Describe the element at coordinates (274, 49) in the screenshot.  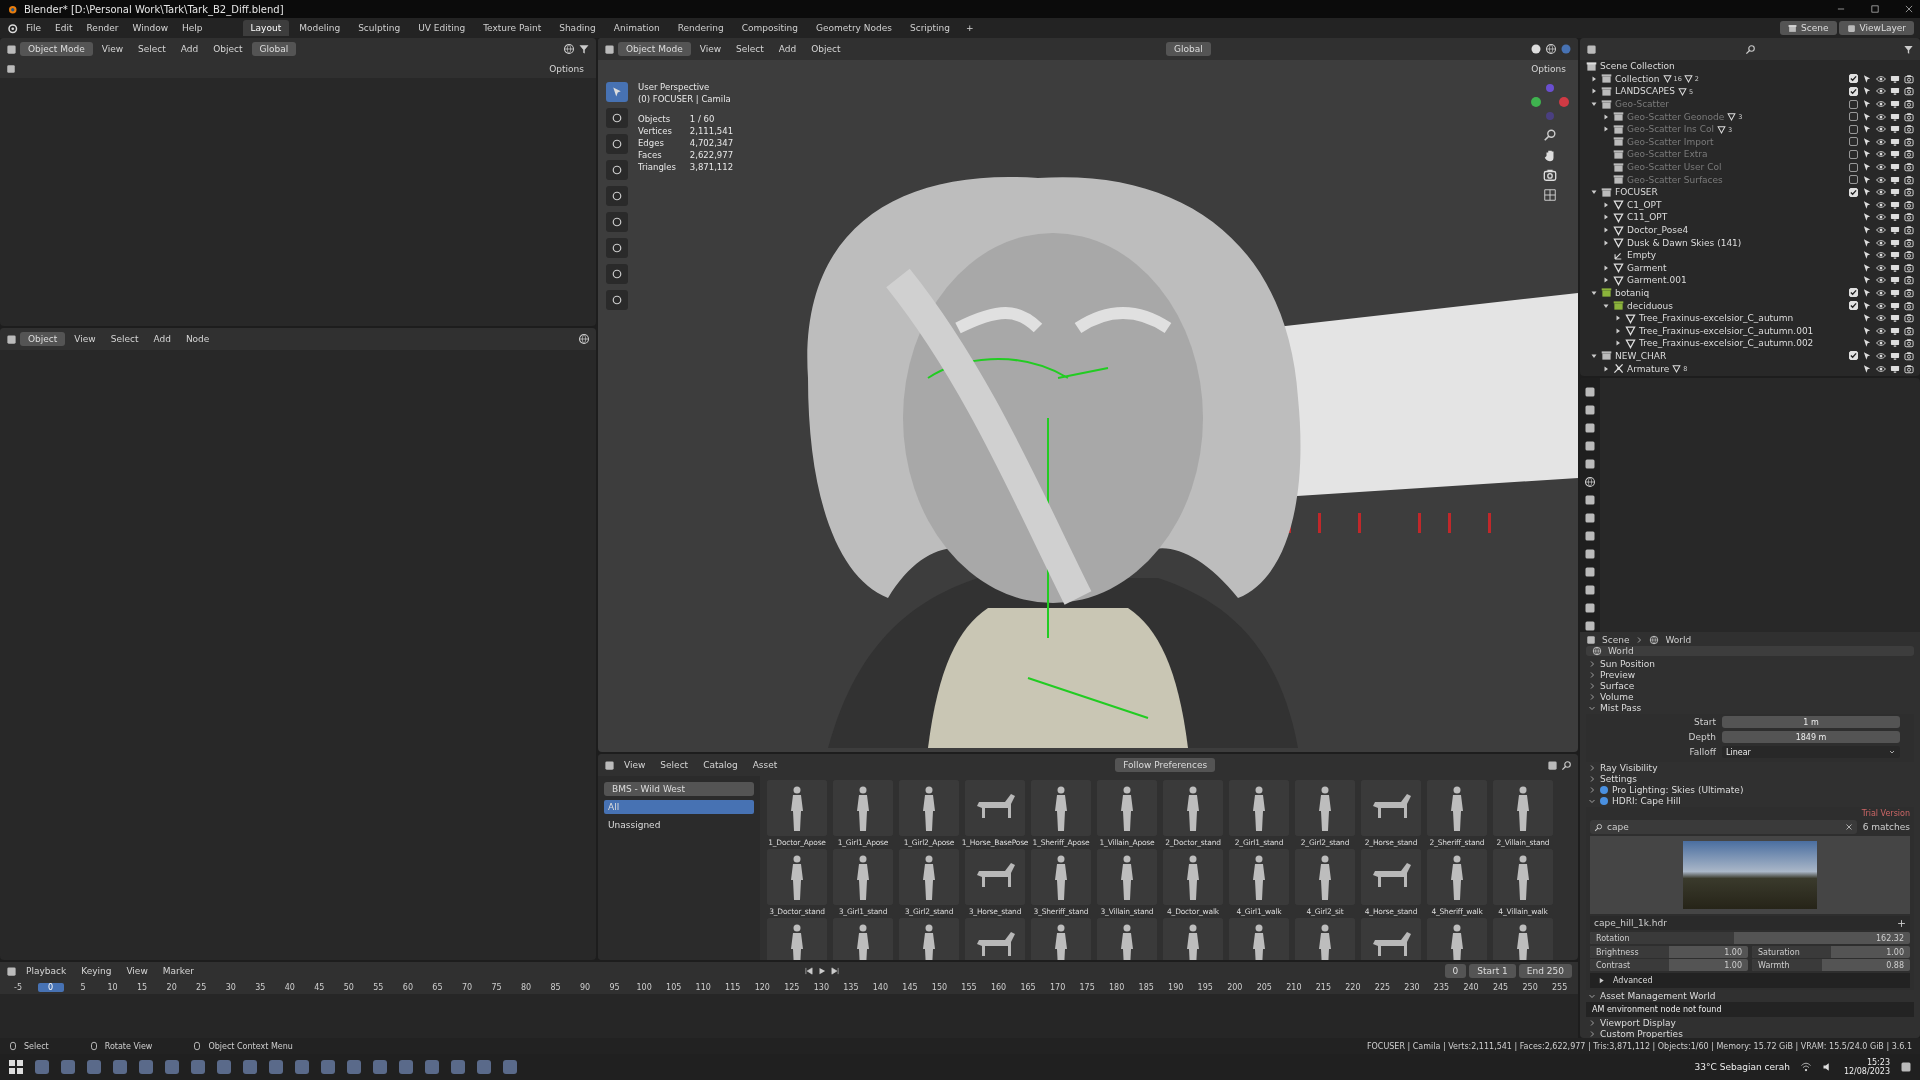
I see `orientation-dropdown: Global` at that location.